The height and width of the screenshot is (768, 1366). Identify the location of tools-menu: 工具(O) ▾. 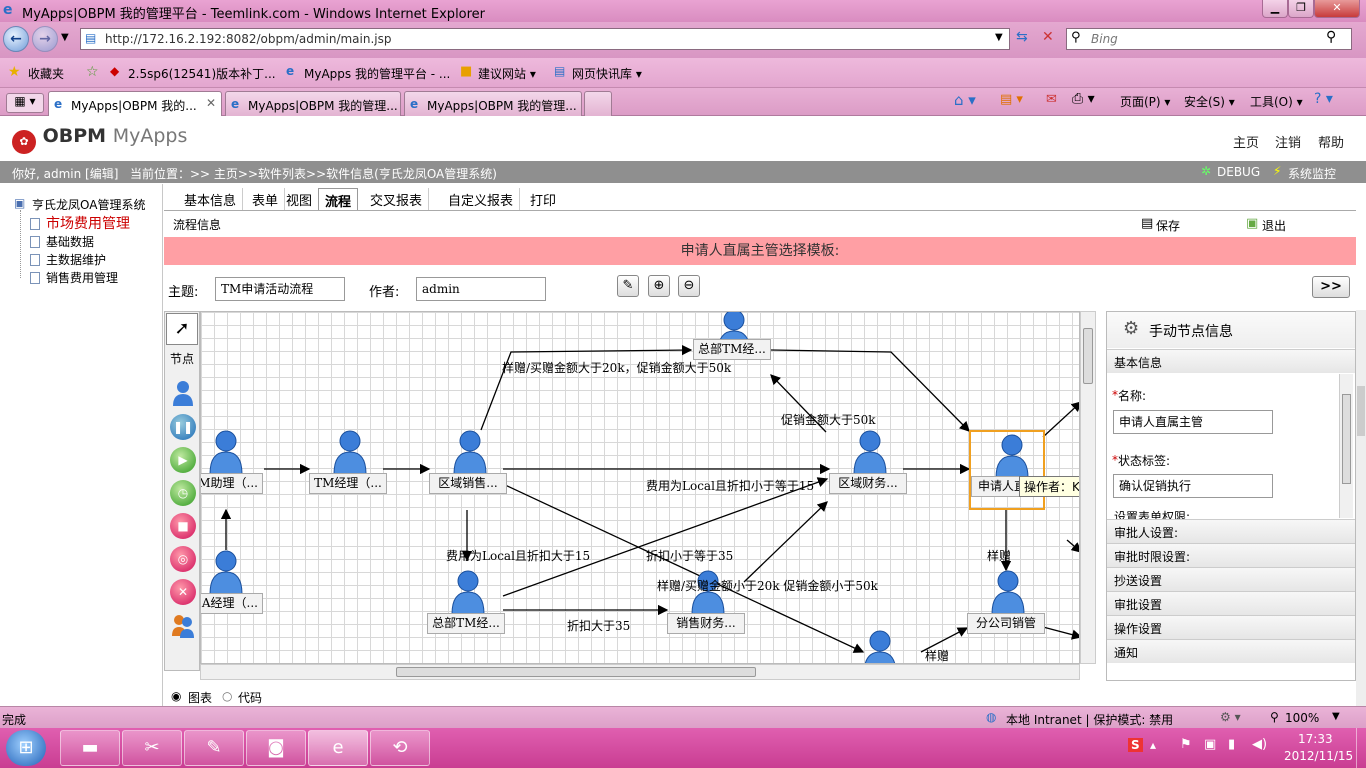
(1276, 101).